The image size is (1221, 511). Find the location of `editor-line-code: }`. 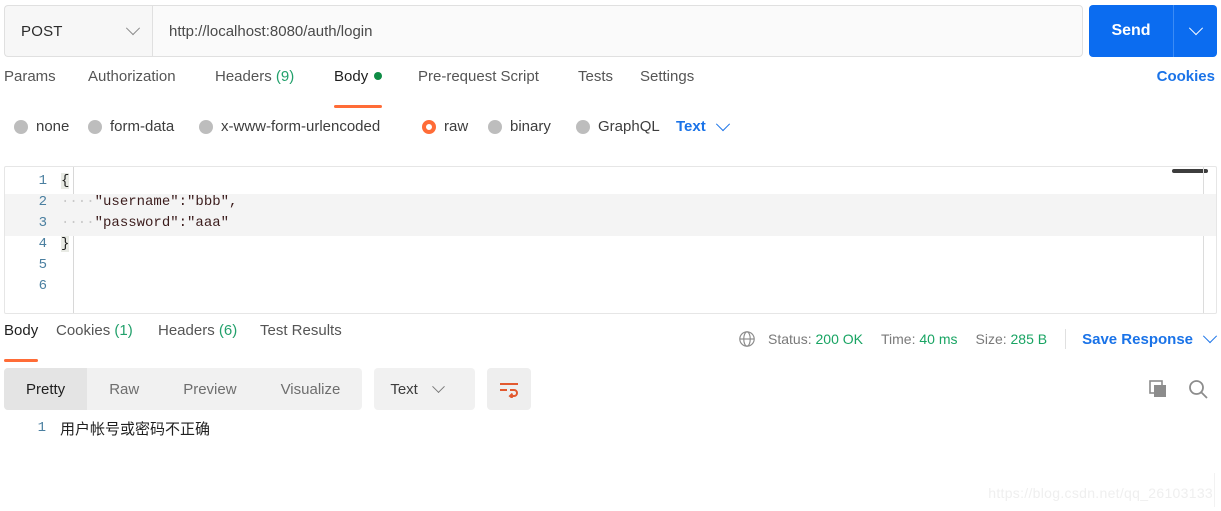

editor-line-code: } is located at coordinates (638, 246).